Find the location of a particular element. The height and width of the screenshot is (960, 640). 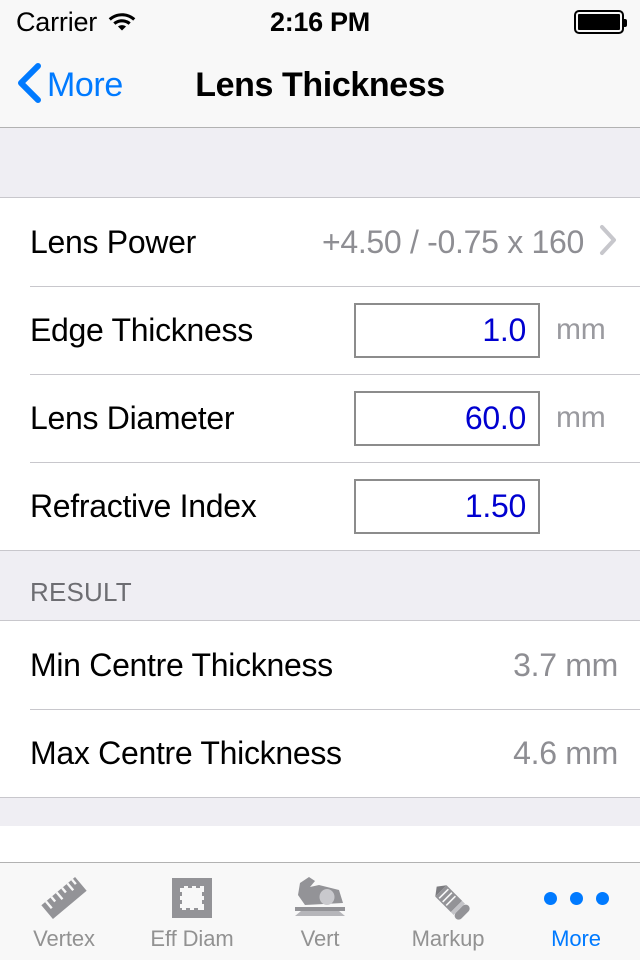

tab-more: More is located at coordinates (576, 911).